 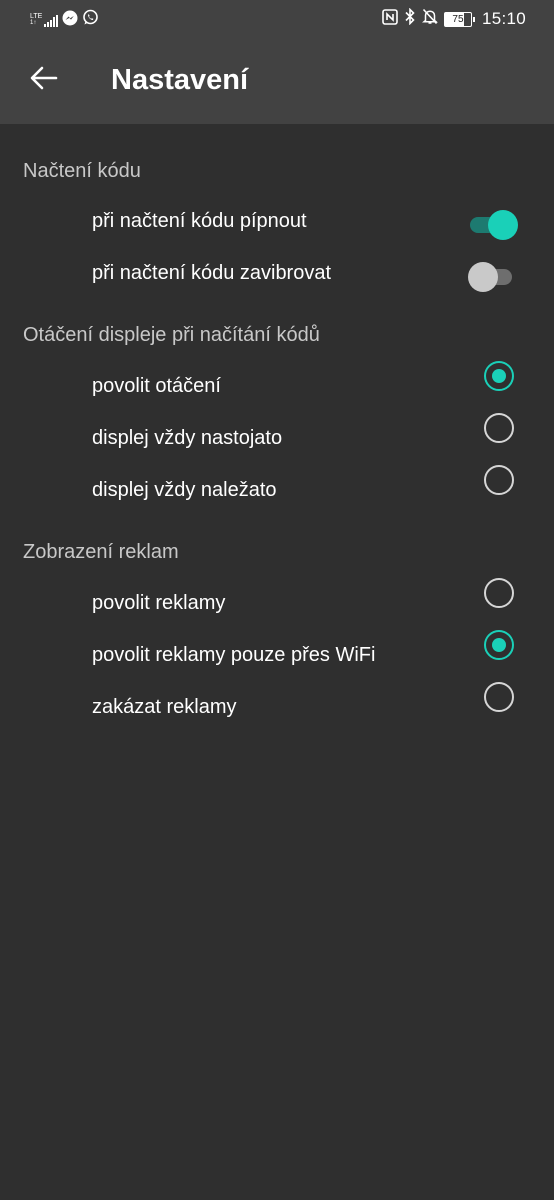 I want to click on status-bar-right: 75 15:10, so click(x=454, y=18).